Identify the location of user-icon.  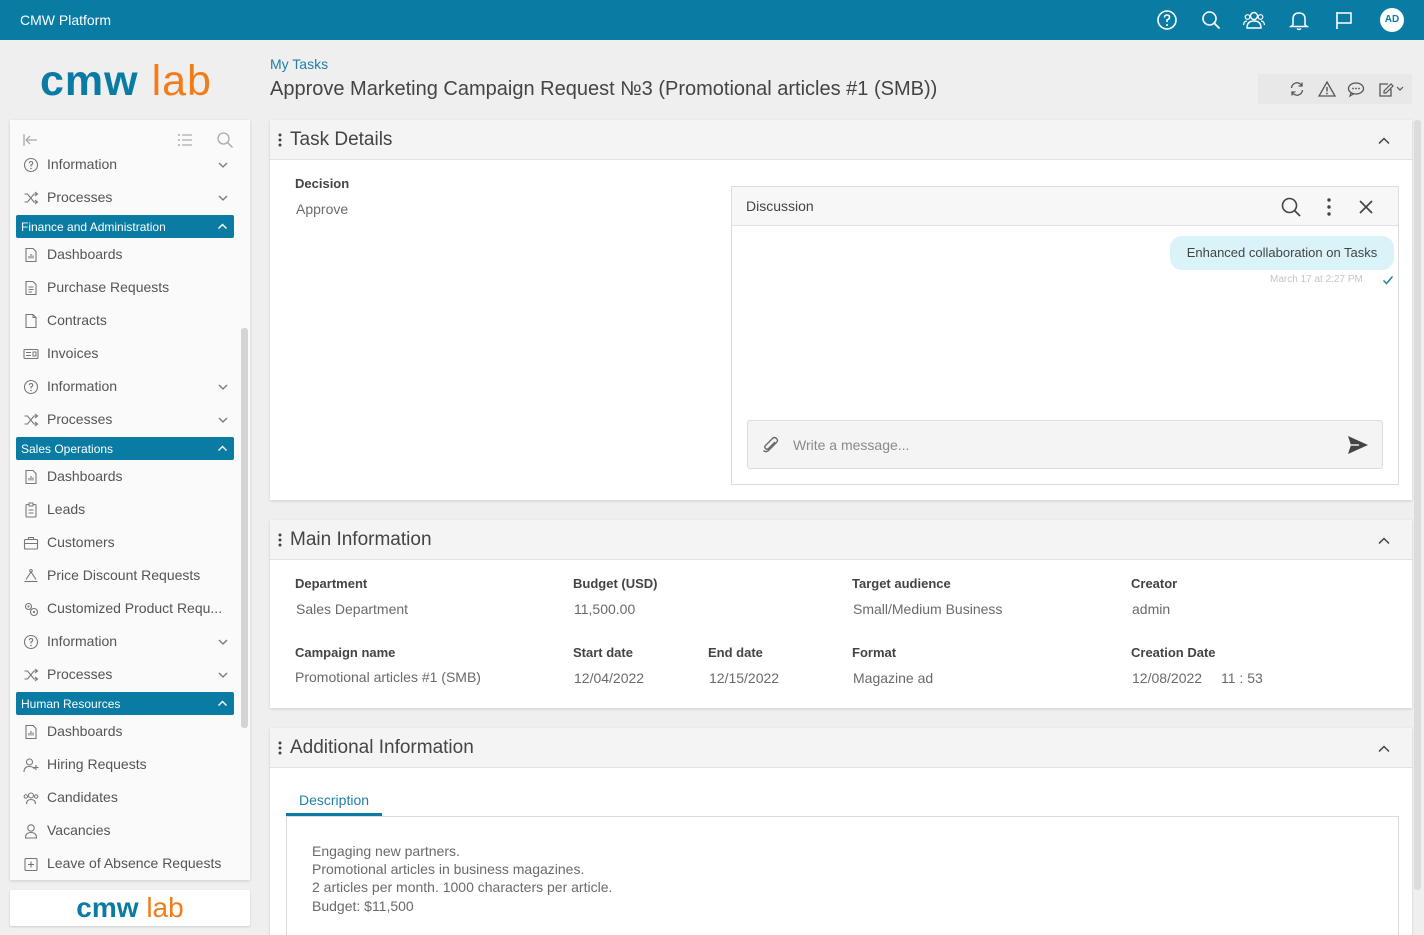
(31, 831).